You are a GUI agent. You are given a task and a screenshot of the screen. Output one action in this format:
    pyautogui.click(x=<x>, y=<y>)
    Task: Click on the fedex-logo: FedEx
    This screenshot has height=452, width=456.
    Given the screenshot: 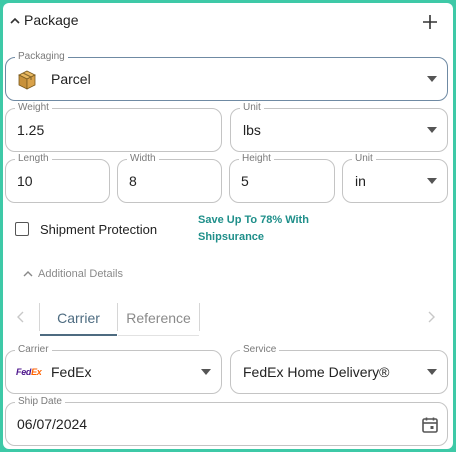 What is the action you would take?
    pyautogui.click(x=29, y=372)
    